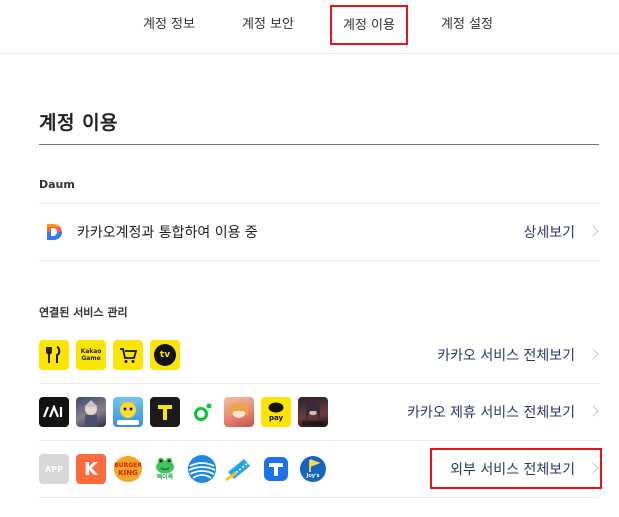  I want to click on kakao-pay-icon: pay, so click(276, 412).